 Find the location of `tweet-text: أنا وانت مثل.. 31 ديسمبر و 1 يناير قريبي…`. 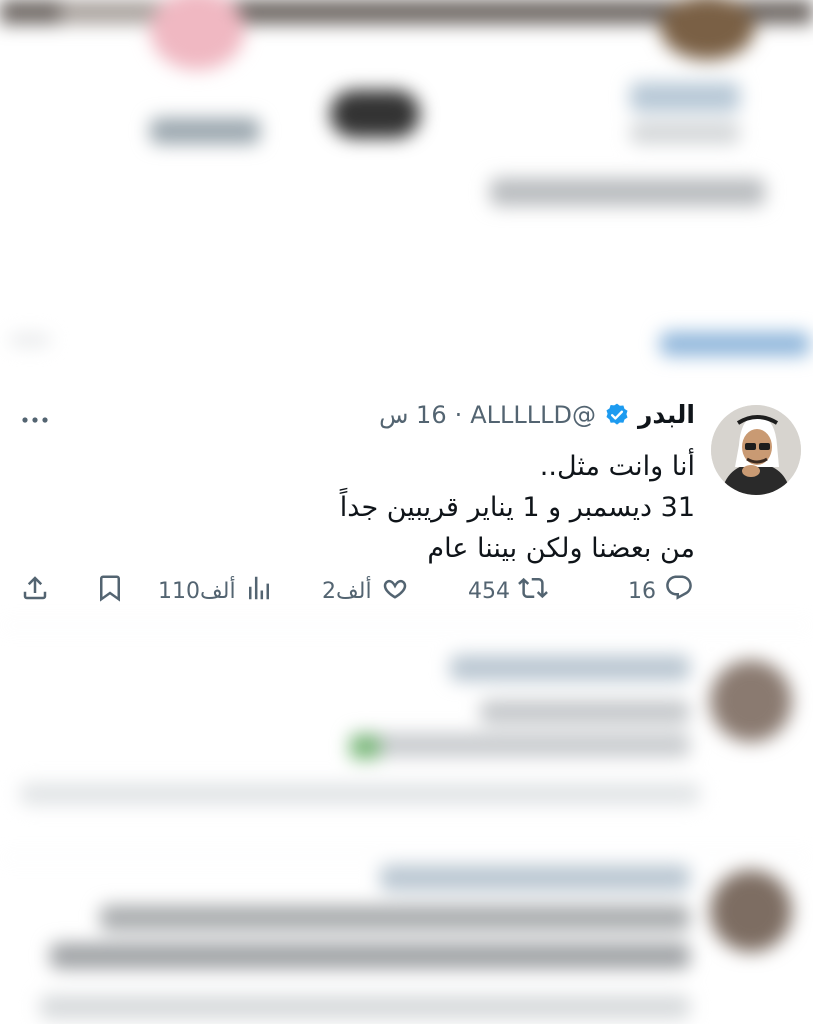

tweet-text: أنا وانت مثل.. 31 ديسمبر و 1 يناير قريبي… is located at coordinates (517, 507).